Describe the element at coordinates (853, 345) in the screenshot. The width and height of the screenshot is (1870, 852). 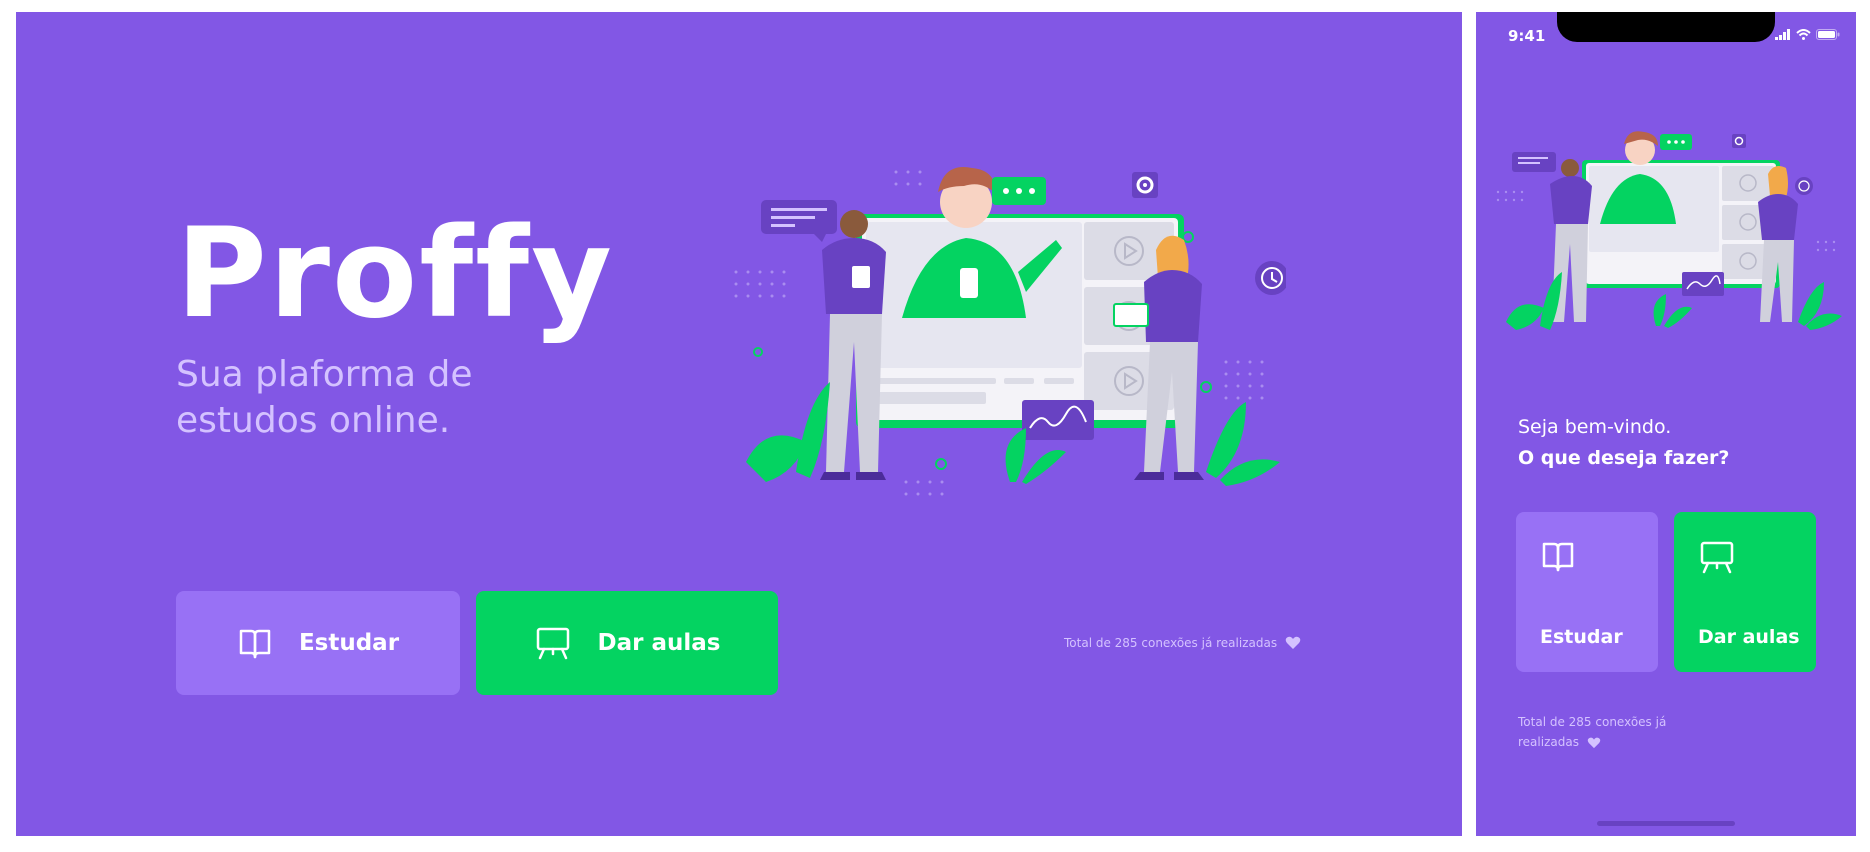
I see `student-figure-left` at that location.